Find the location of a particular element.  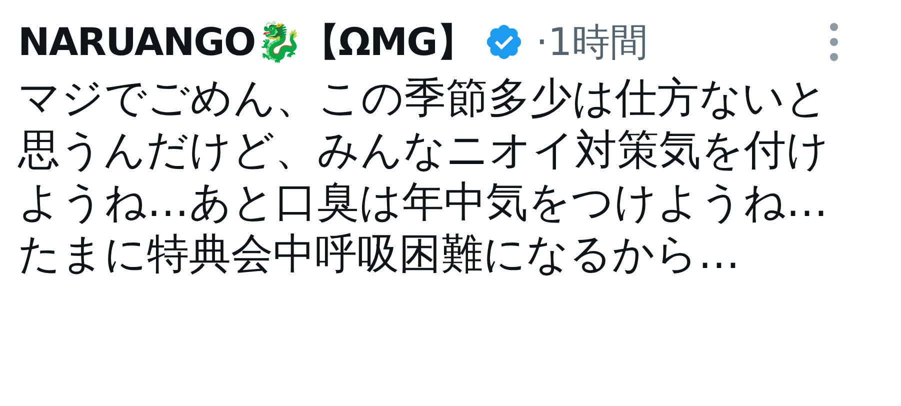

author-name: NARUANGO🐉【ΩMG】 is located at coordinates (246, 42).